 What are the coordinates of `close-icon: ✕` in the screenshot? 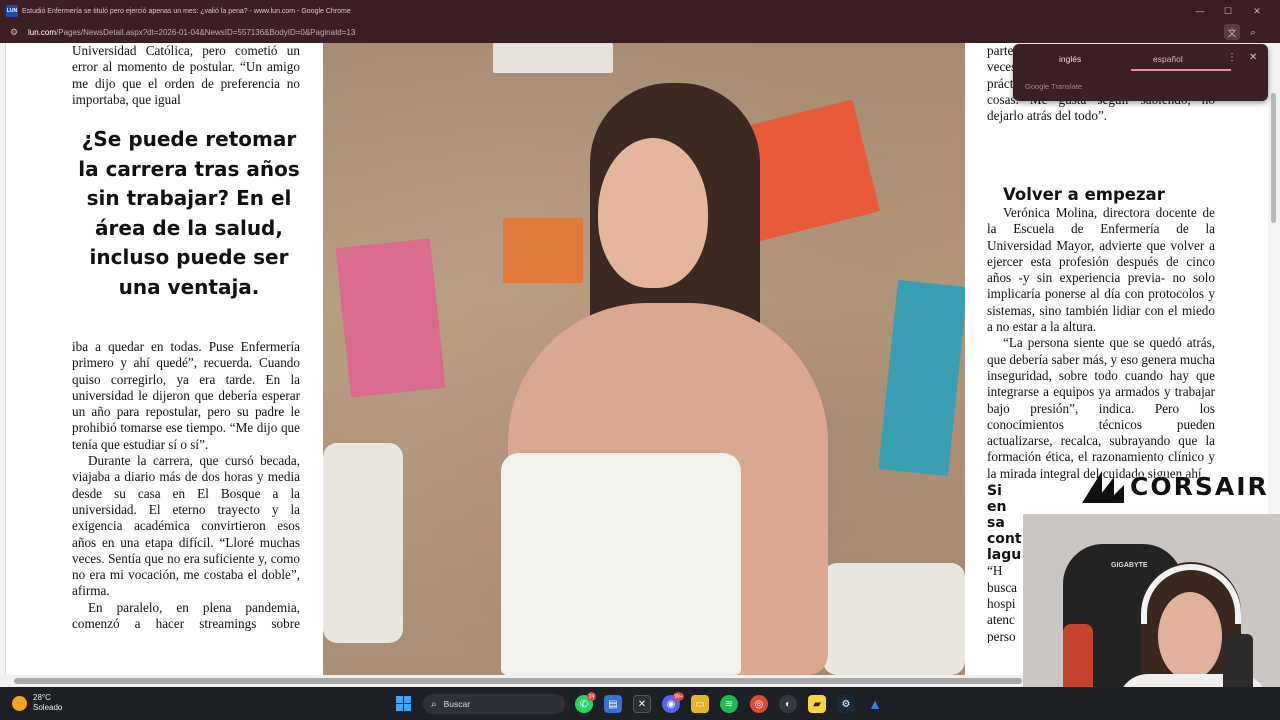 It's located at (1253, 57).